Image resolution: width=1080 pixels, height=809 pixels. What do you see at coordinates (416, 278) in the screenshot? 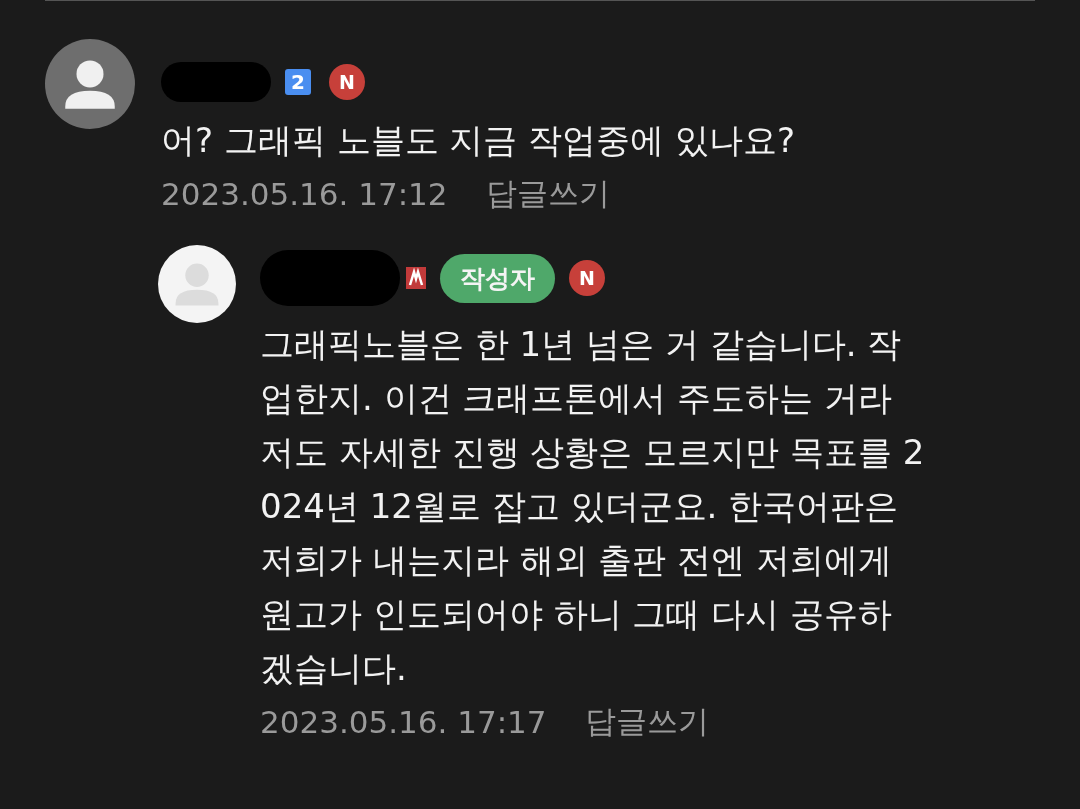
I see `level-icon` at bounding box center [416, 278].